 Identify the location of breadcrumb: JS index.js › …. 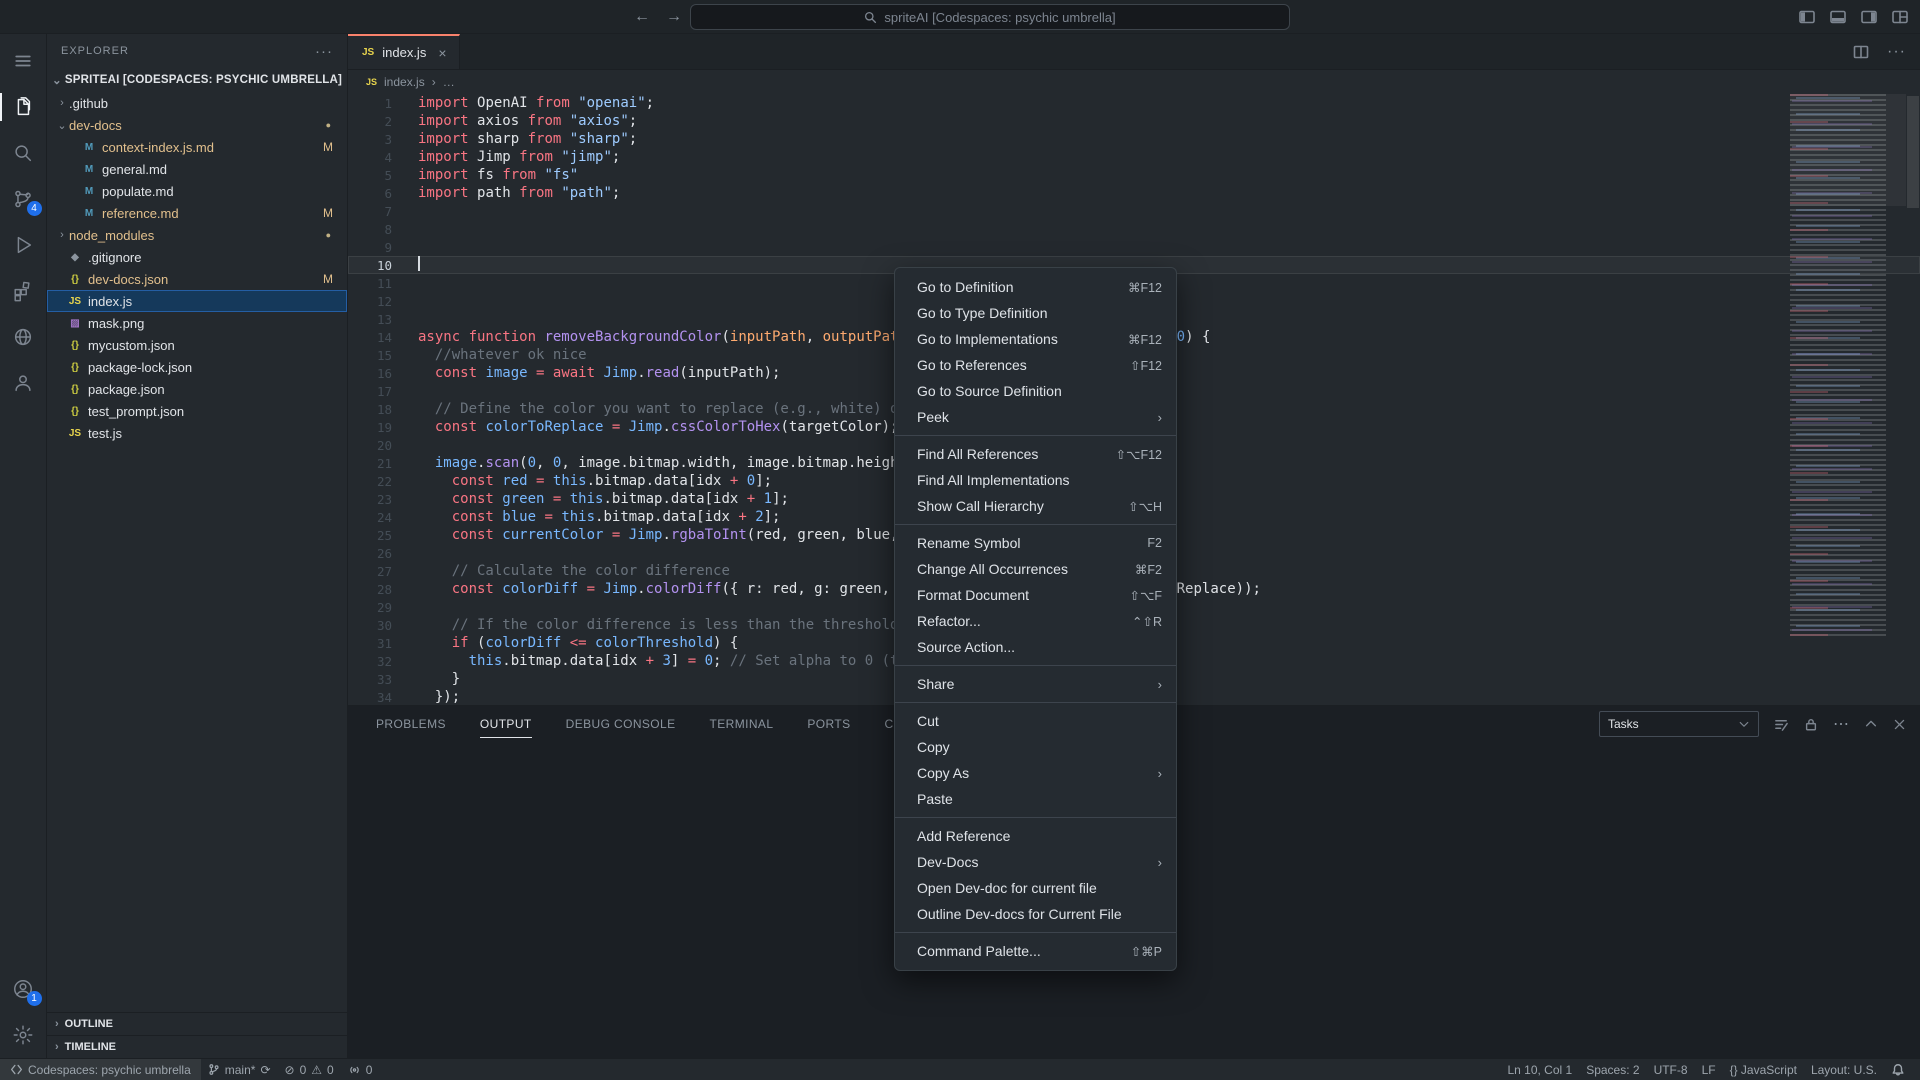
(1134, 82).